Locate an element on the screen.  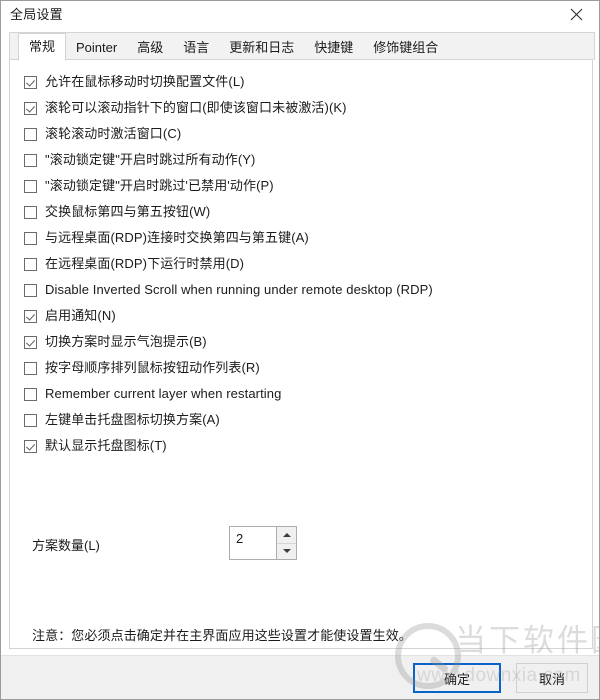
note-text: 注意：您必须点击确定并在主界面应用这些设置才能使设置生效。 is located at coordinates (222, 635).